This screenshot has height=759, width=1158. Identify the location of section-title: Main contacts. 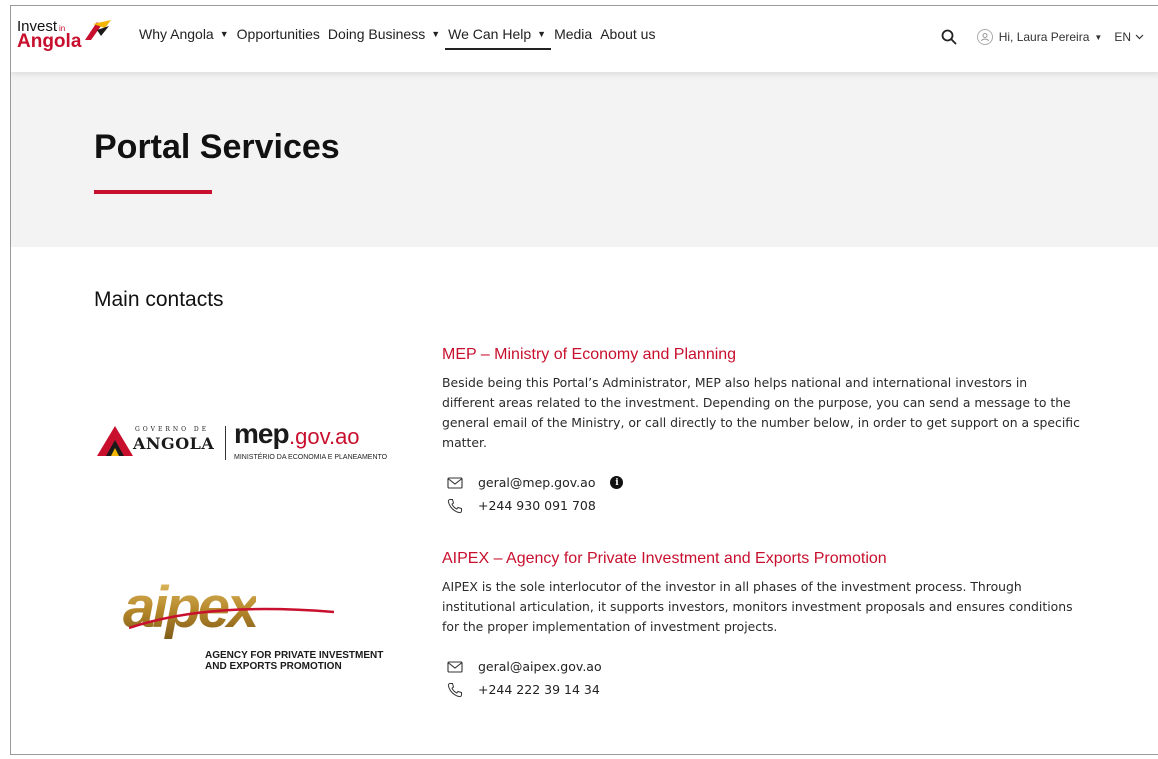
(159, 299).